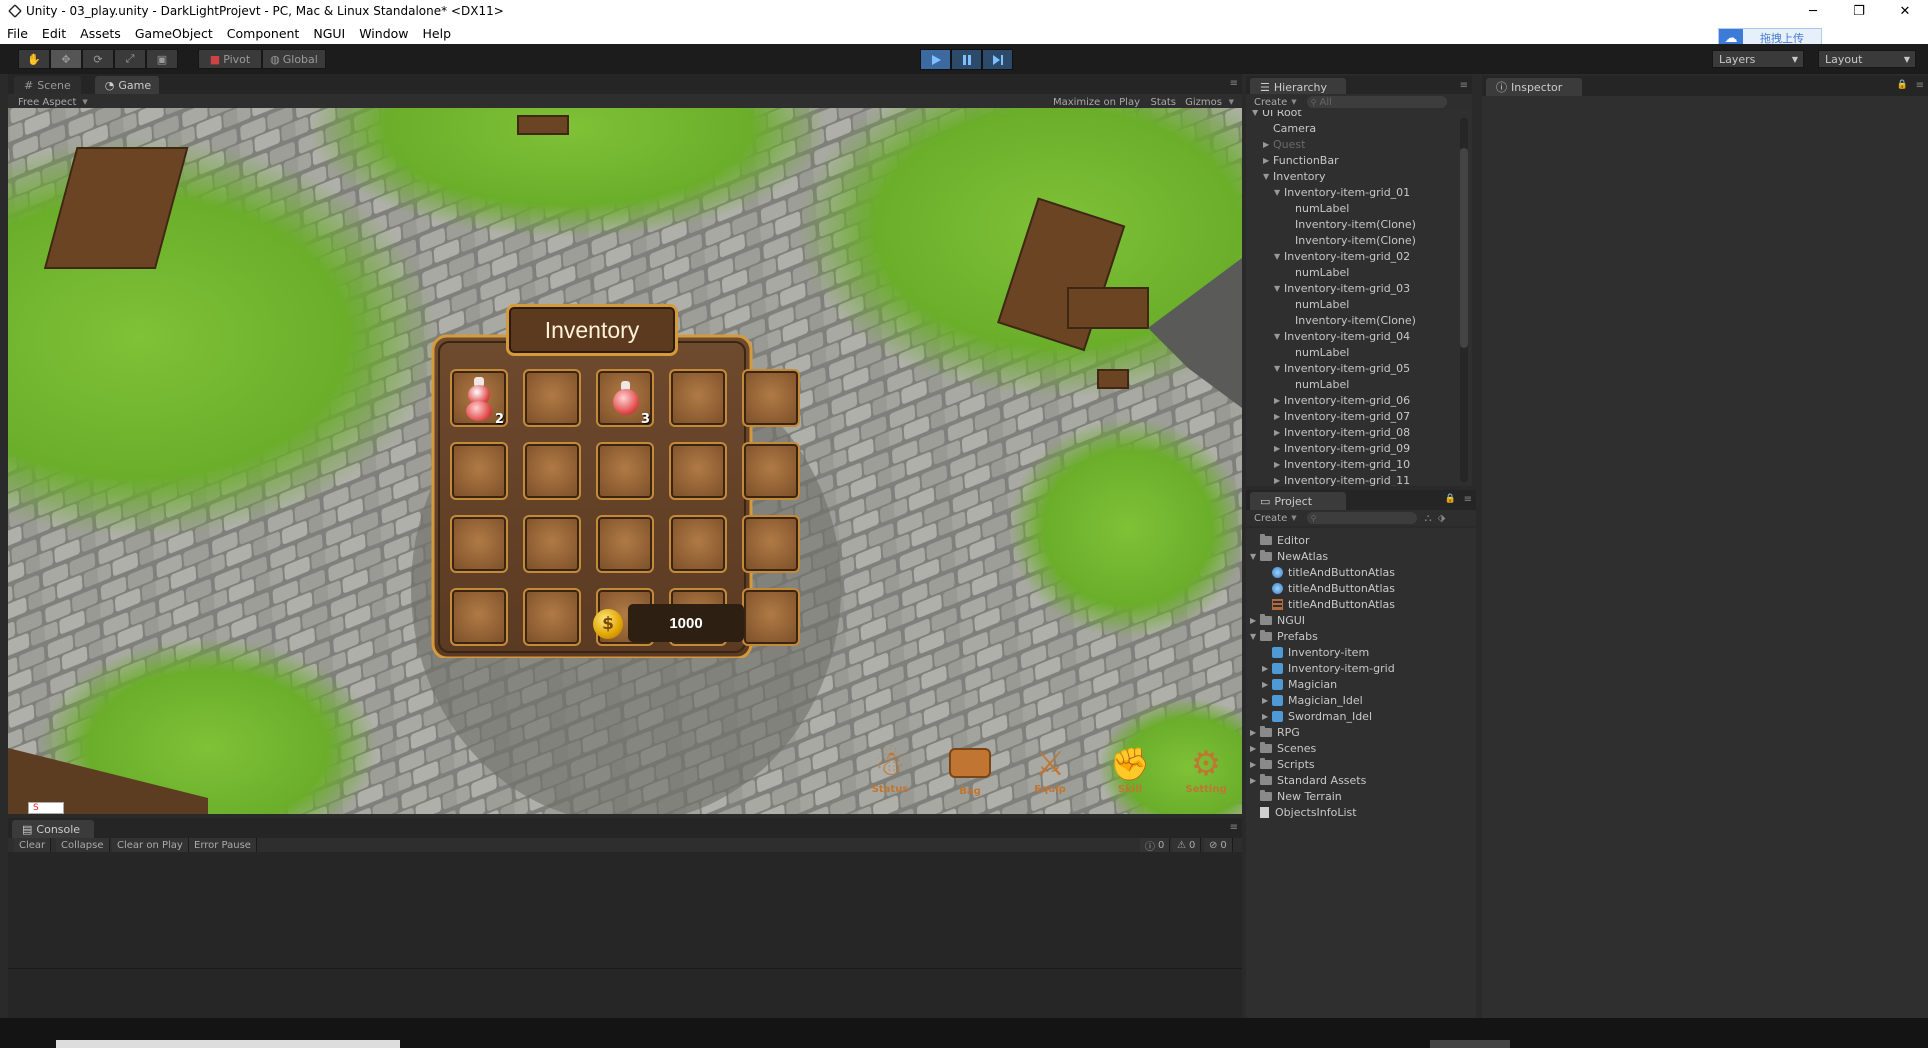 The height and width of the screenshot is (1048, 1928). What do you see at coordinates (1284, 144) in the screenshot?
I see `hierarchy-item: ▶ Quest` at bounding box center [1284, 144].